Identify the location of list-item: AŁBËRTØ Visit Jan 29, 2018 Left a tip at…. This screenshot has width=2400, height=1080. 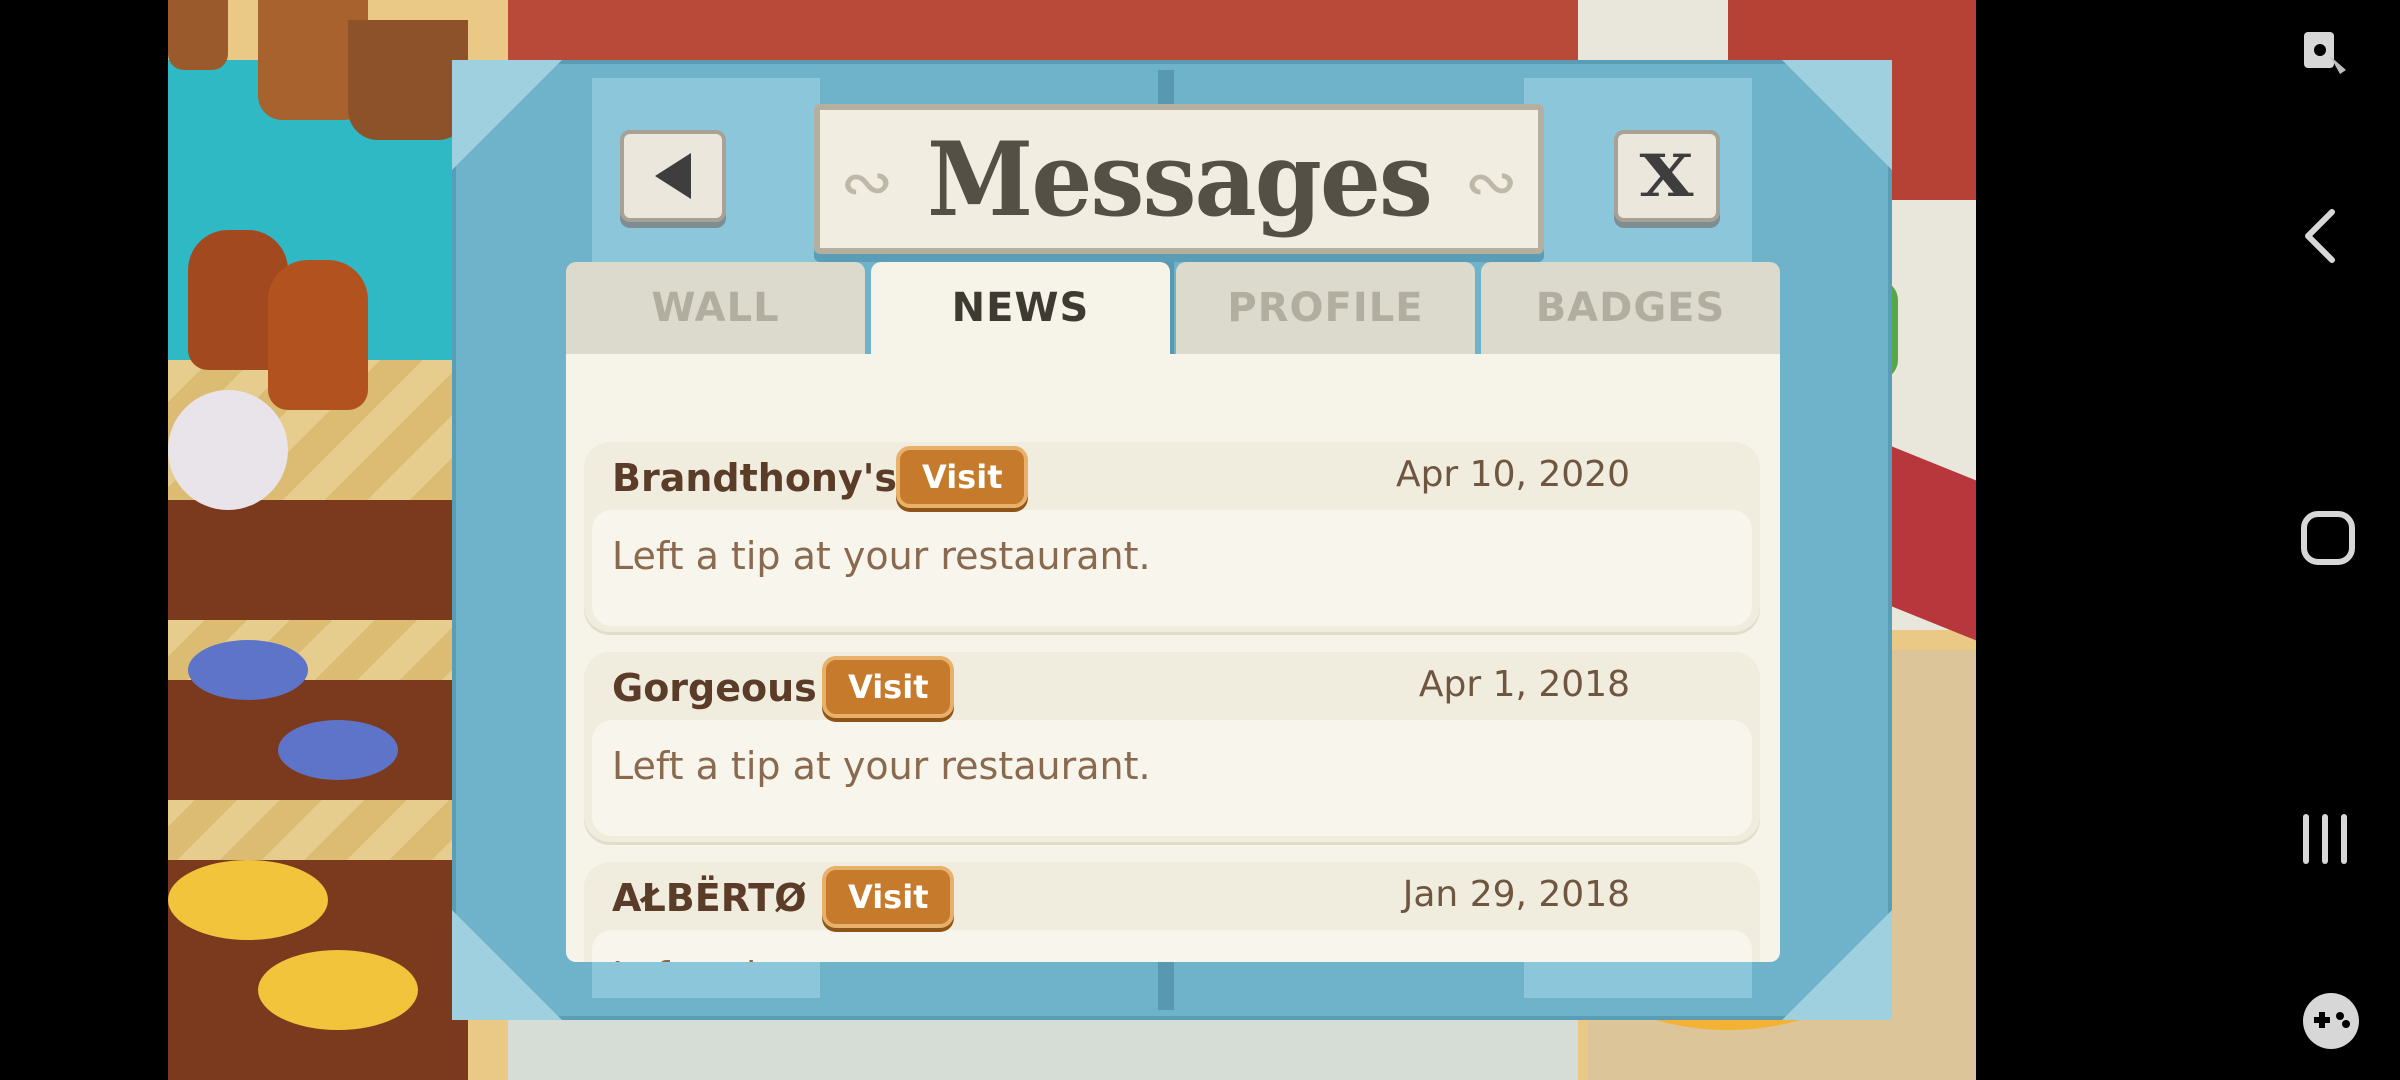
(1172, 912).